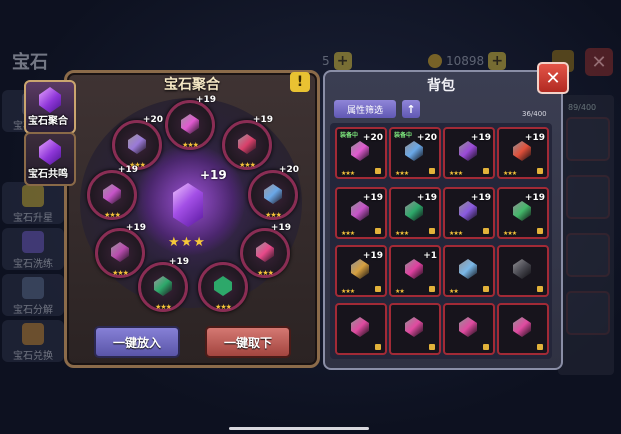  Describe the element at coordinates (497, 61) in the screenshot. I see `currency-2-plus-button: +` at that location.